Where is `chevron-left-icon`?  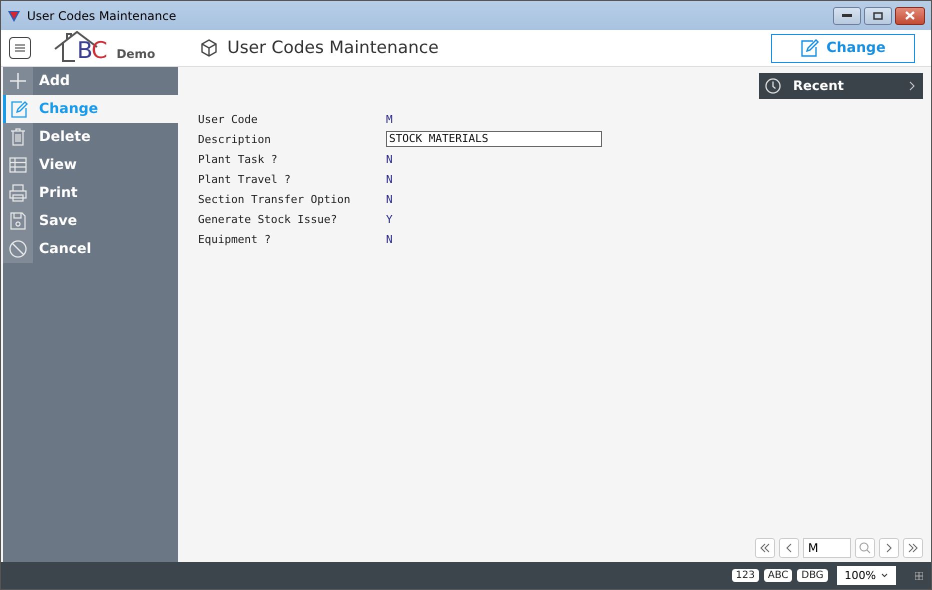 chevron-left-icon is located at coordinates (789, 548).